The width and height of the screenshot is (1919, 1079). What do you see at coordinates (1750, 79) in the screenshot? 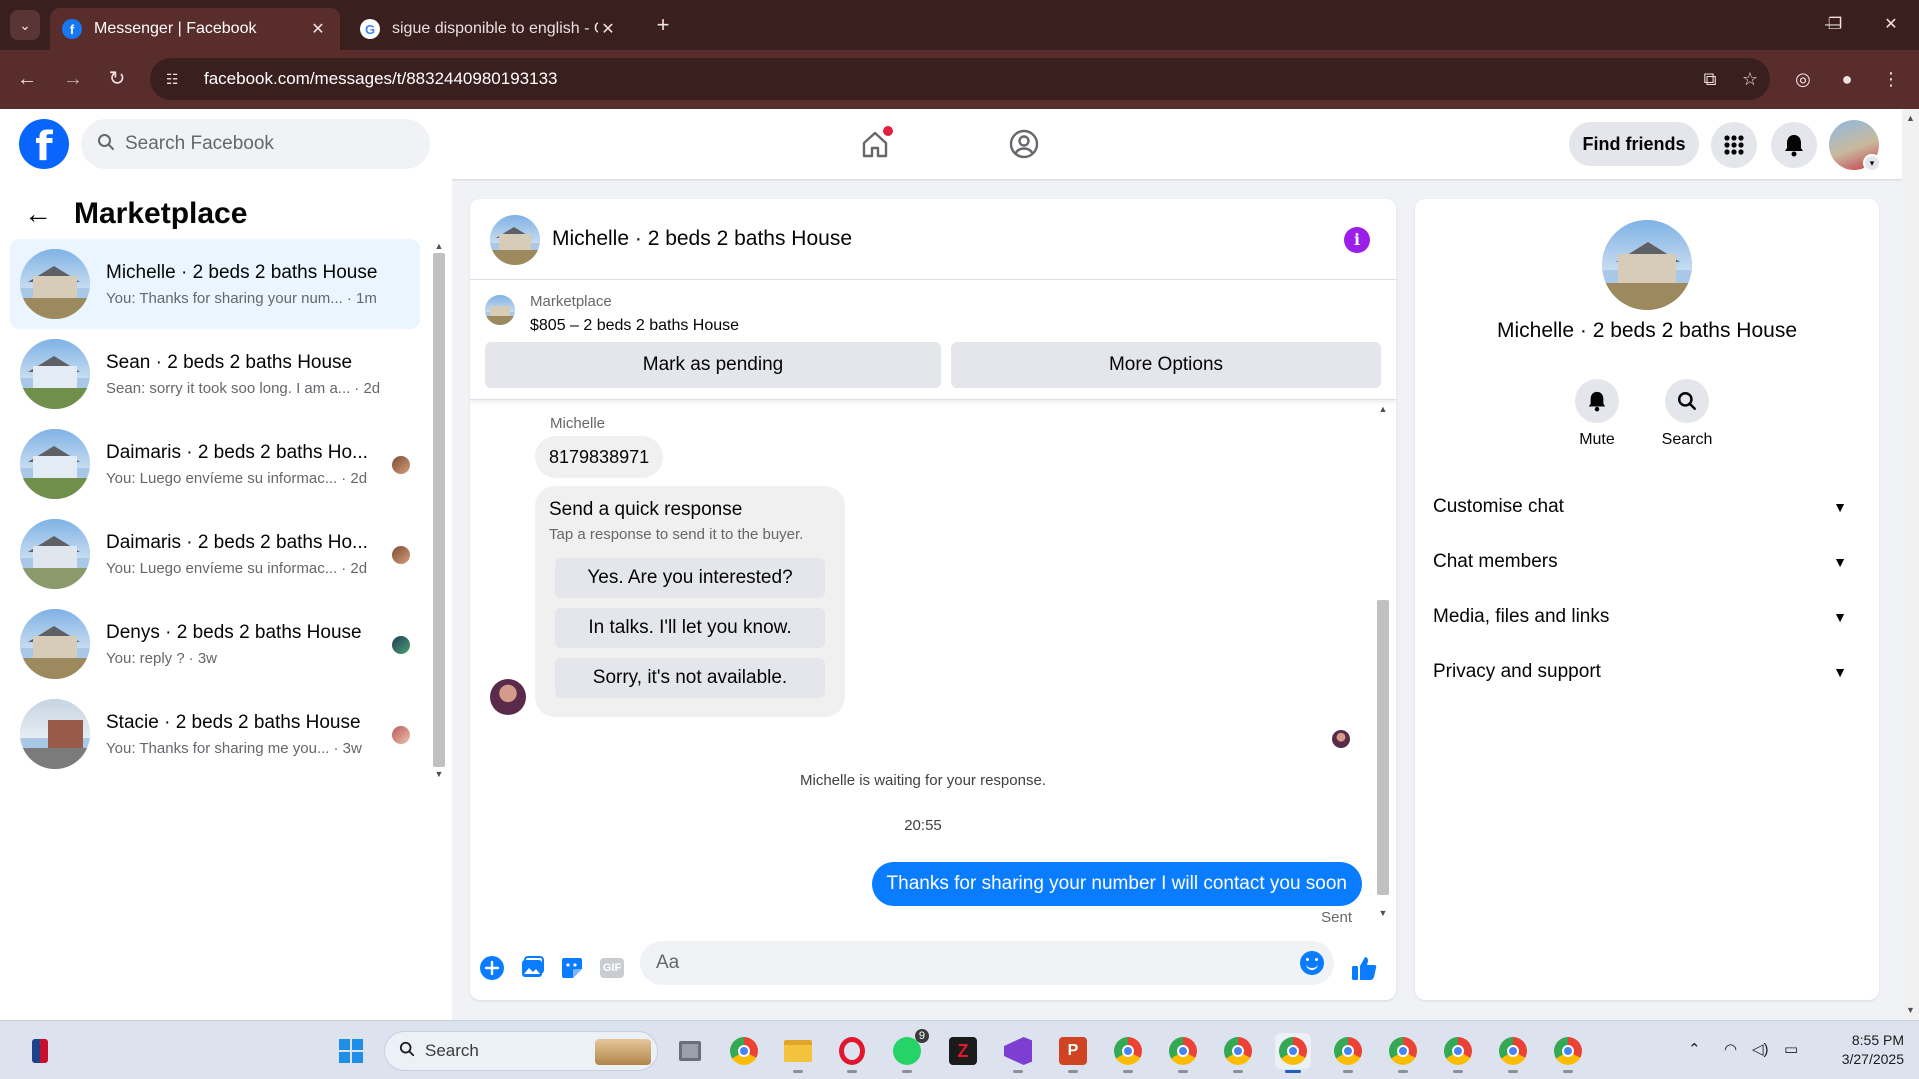
I see `bookmark-star-icon: ☆` at bounding box center [1750, 79].